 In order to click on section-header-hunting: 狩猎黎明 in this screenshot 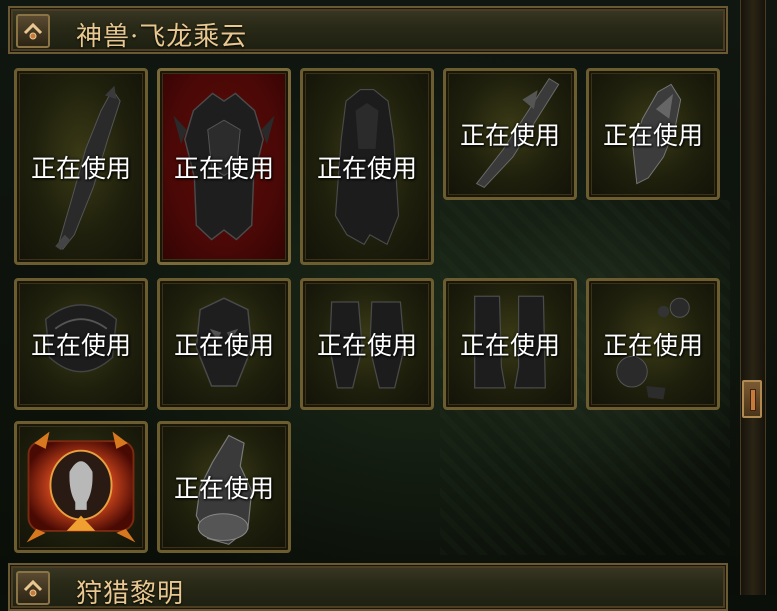, I will do `click(368, 587)`.